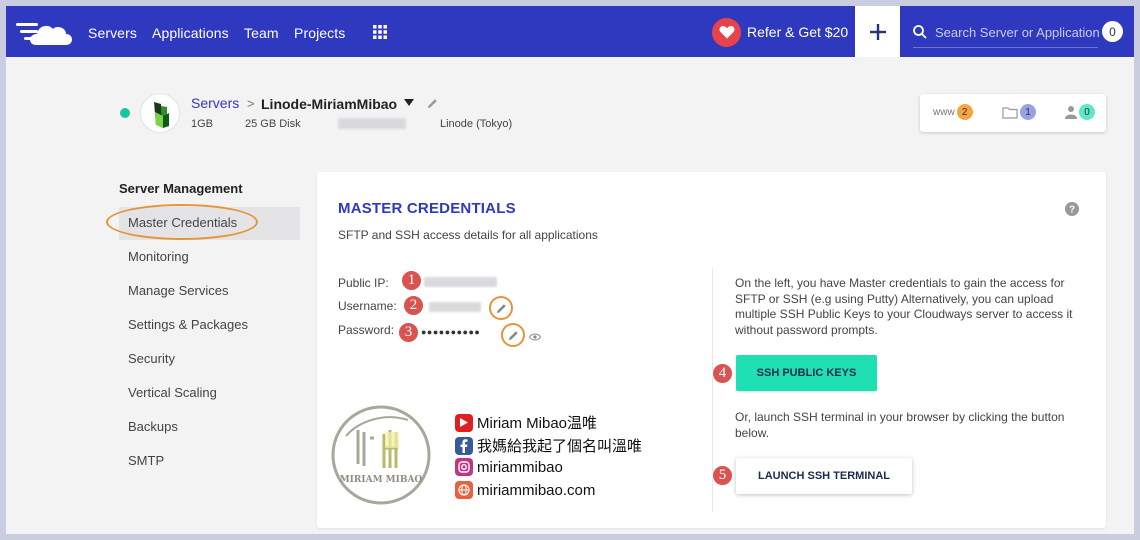  I want to click on password-label: Password:, so click(366, 330).